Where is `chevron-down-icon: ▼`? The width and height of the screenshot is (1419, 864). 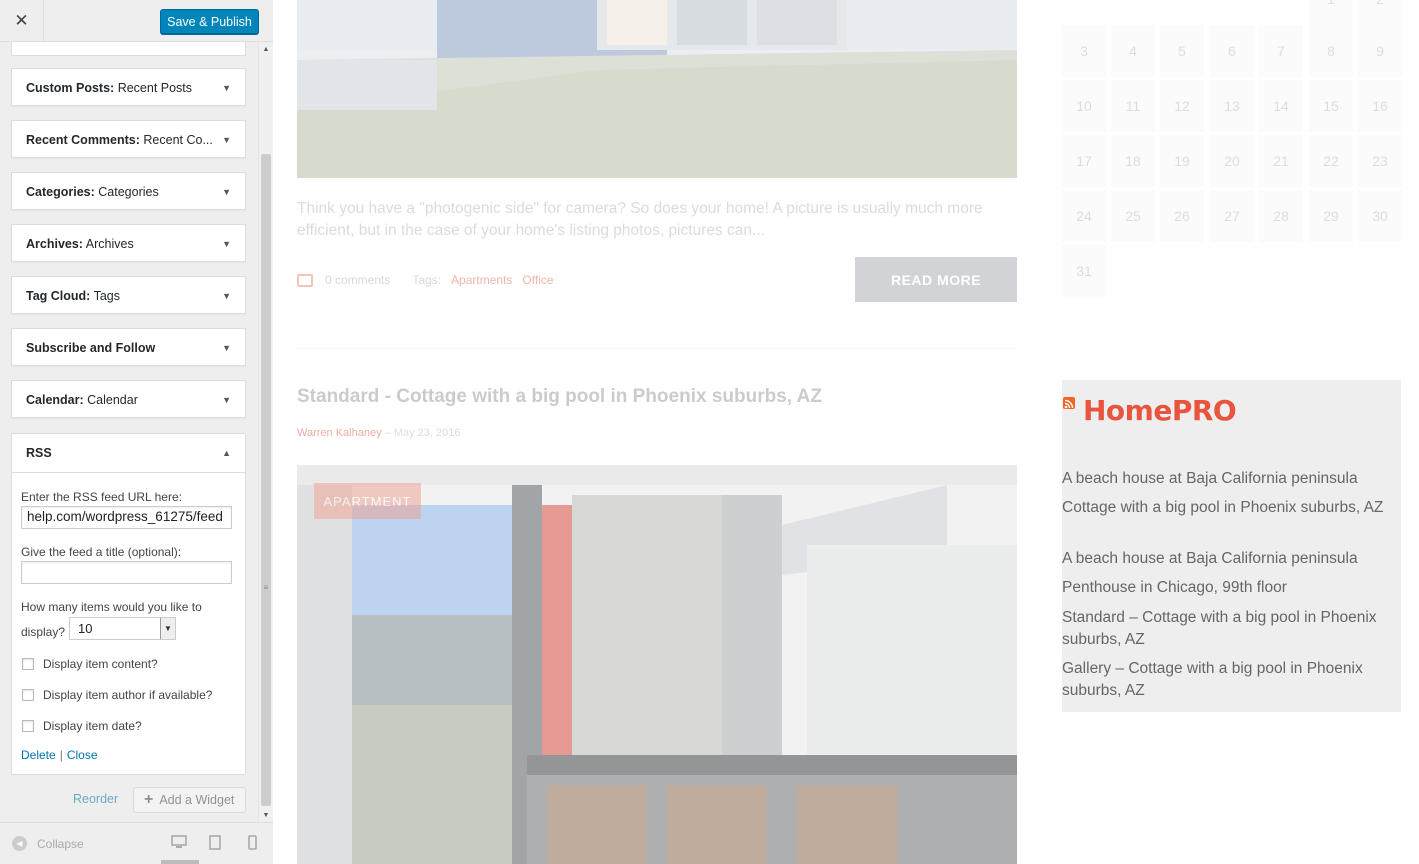
chevron-down-icon: ▼ is located at coordinates (167, 628).